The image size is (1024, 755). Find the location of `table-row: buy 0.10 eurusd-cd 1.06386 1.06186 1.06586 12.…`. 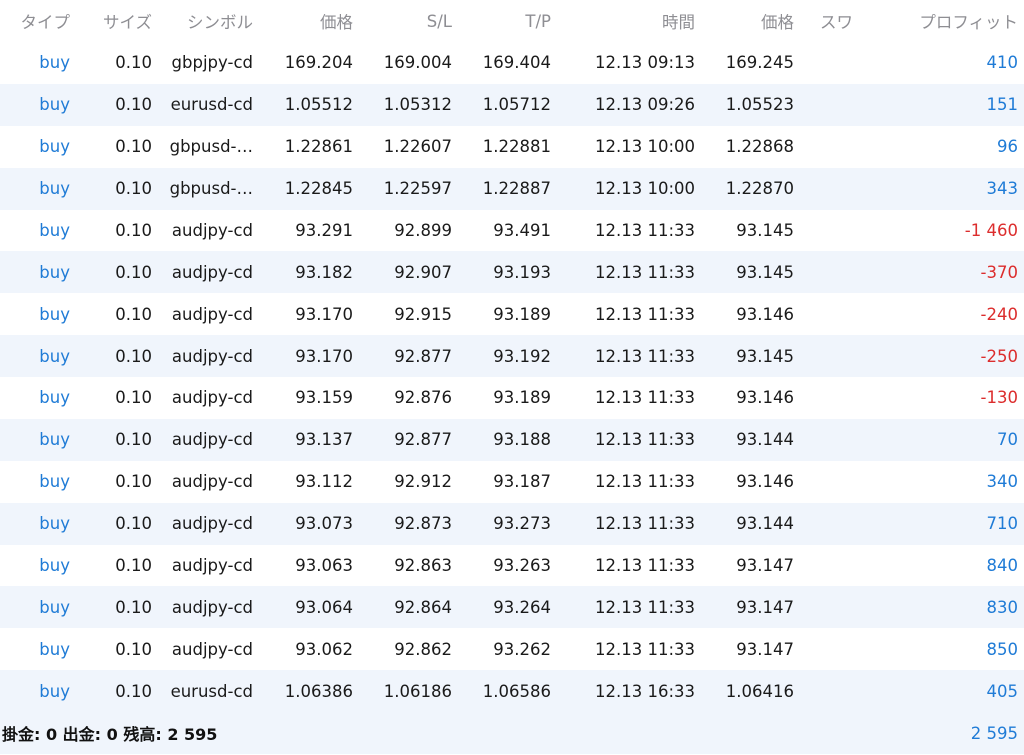

table-row: buy 0.10 eurusd-cd 1.06386 1.06186 1.06586 12.… is located at coordinates (512, 691).